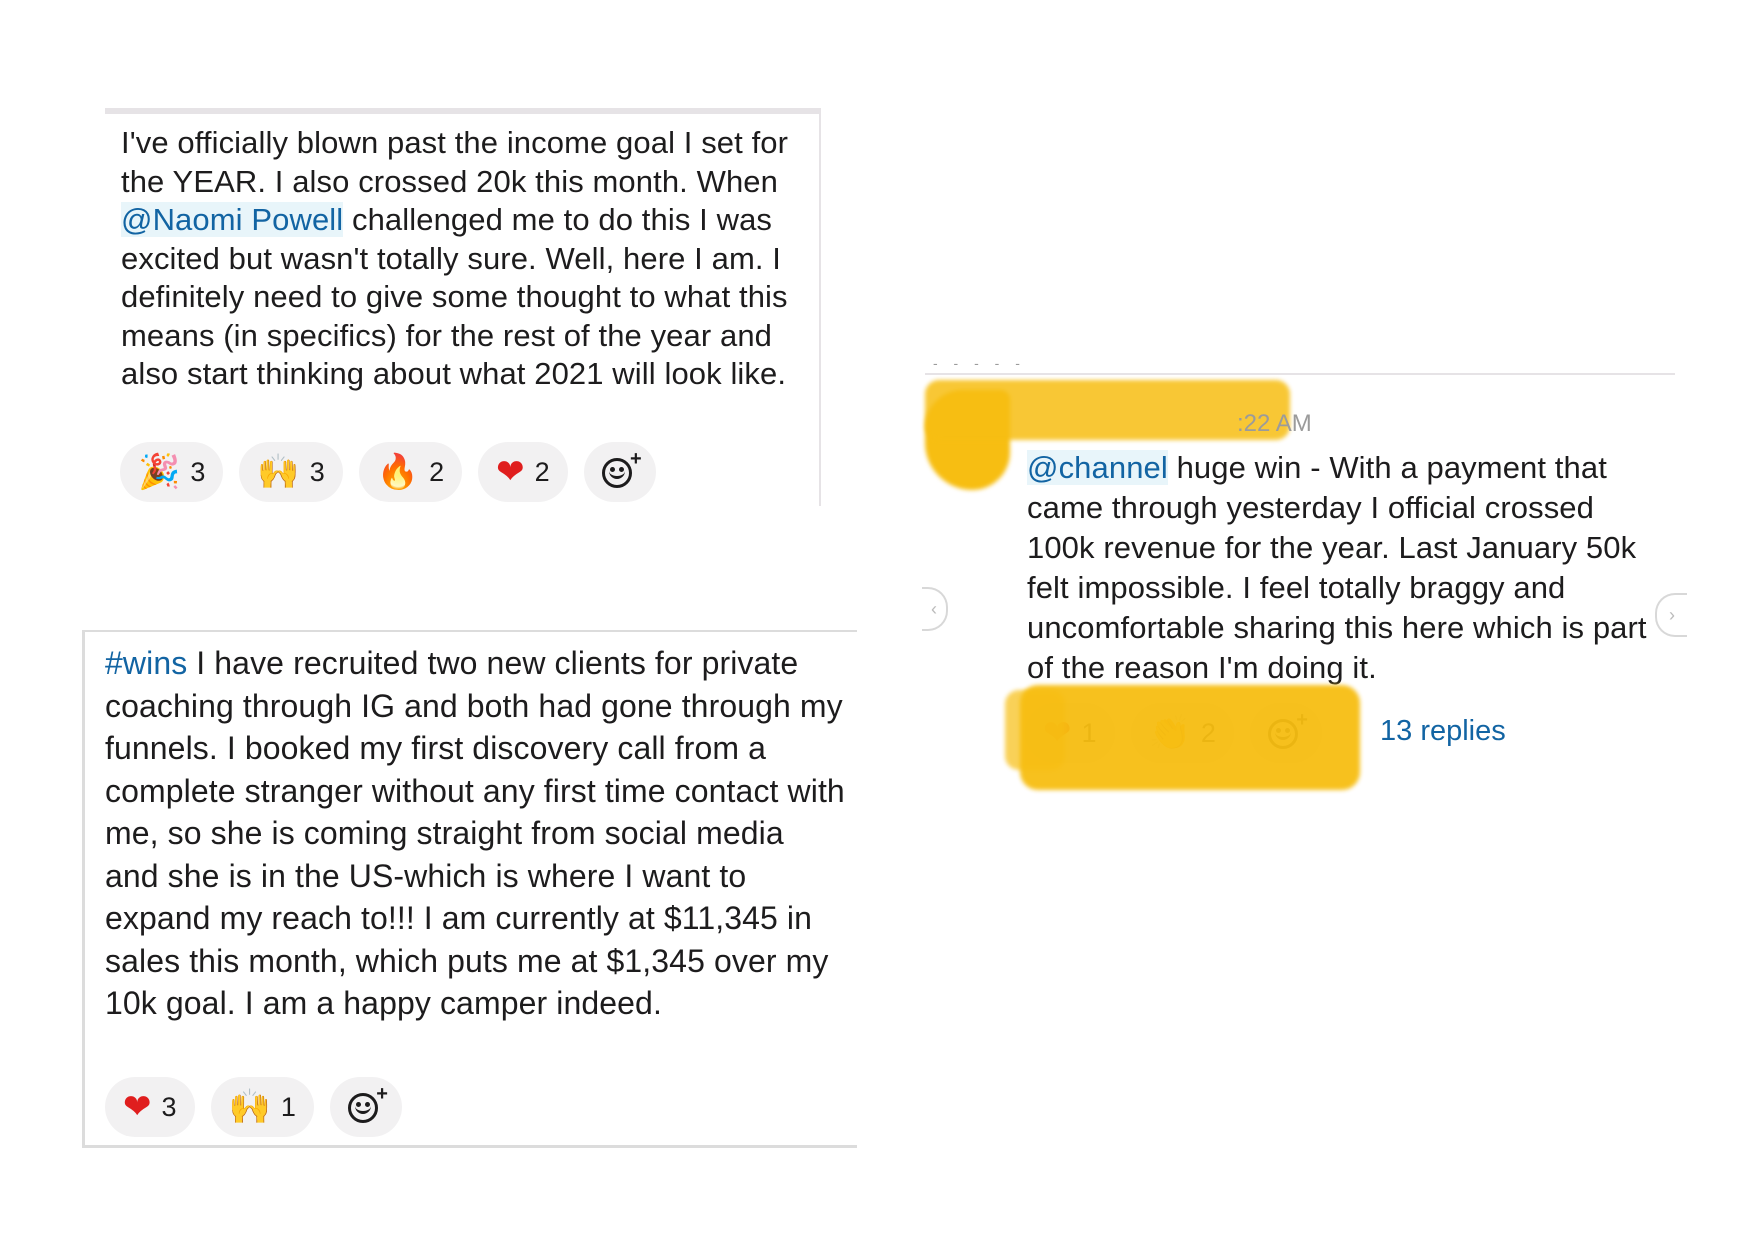 The image size is (1747, 1240). Describe the element at coordinates (1107, 410) in the screenshot. I see `redacted-username` at that location.